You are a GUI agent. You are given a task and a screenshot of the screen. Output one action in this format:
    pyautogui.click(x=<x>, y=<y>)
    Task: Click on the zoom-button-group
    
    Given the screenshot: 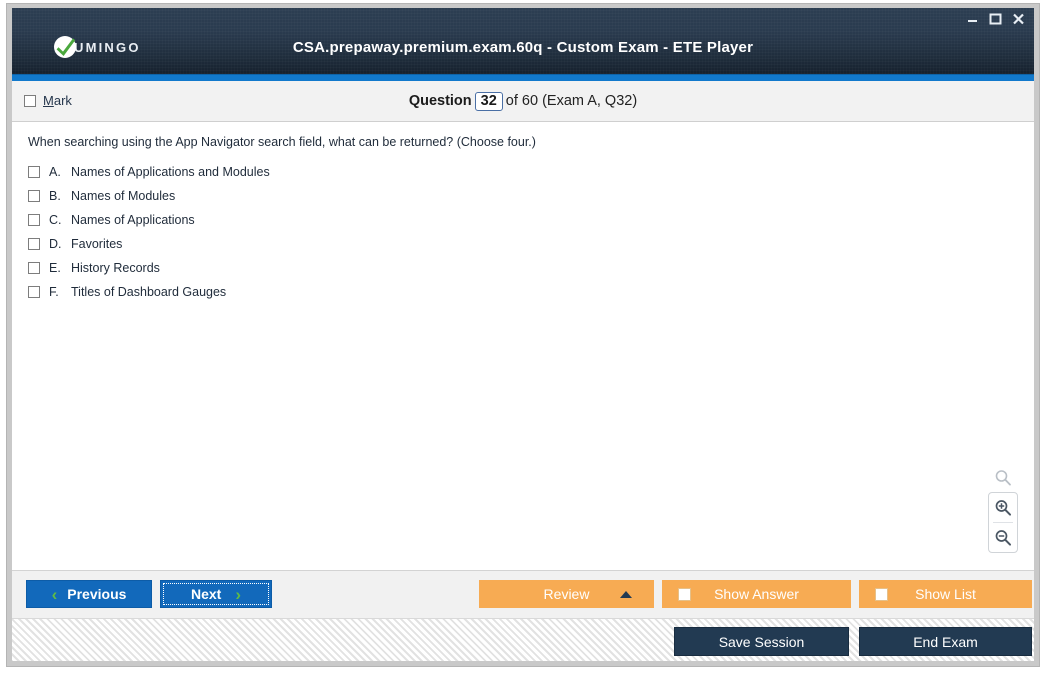 What is the action you would take?
    pyautogui.click(x=1003, y=522)
    